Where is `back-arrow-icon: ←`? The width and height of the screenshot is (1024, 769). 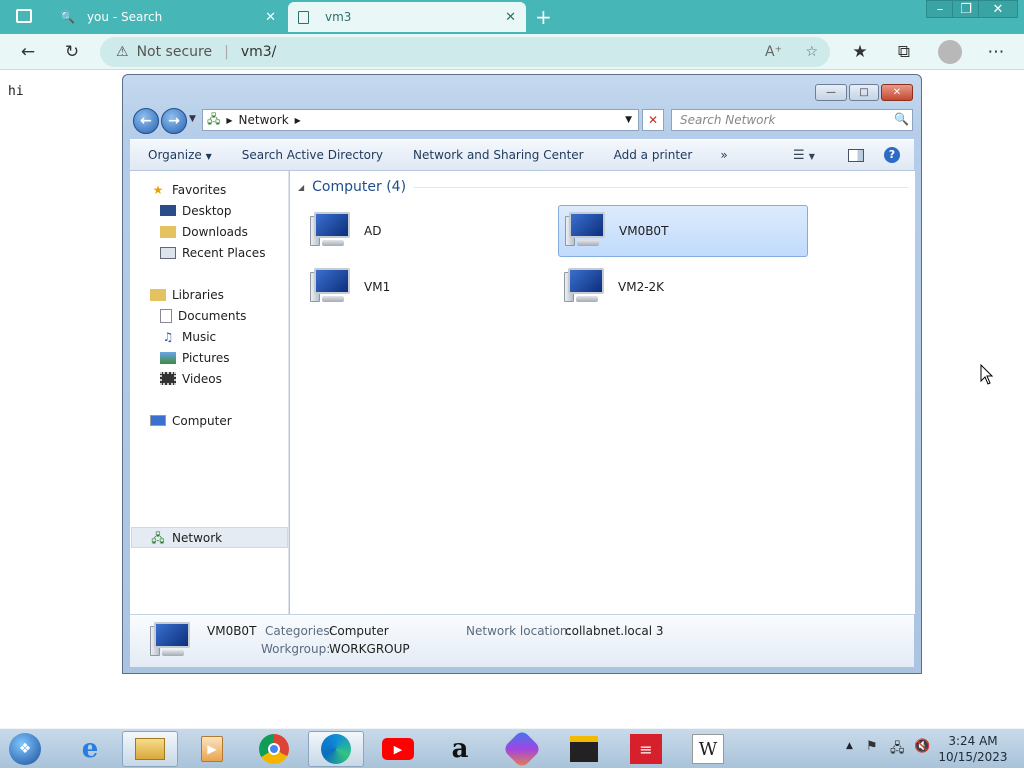
back-arrow-icon: ← is located at coordinates (146, 121).